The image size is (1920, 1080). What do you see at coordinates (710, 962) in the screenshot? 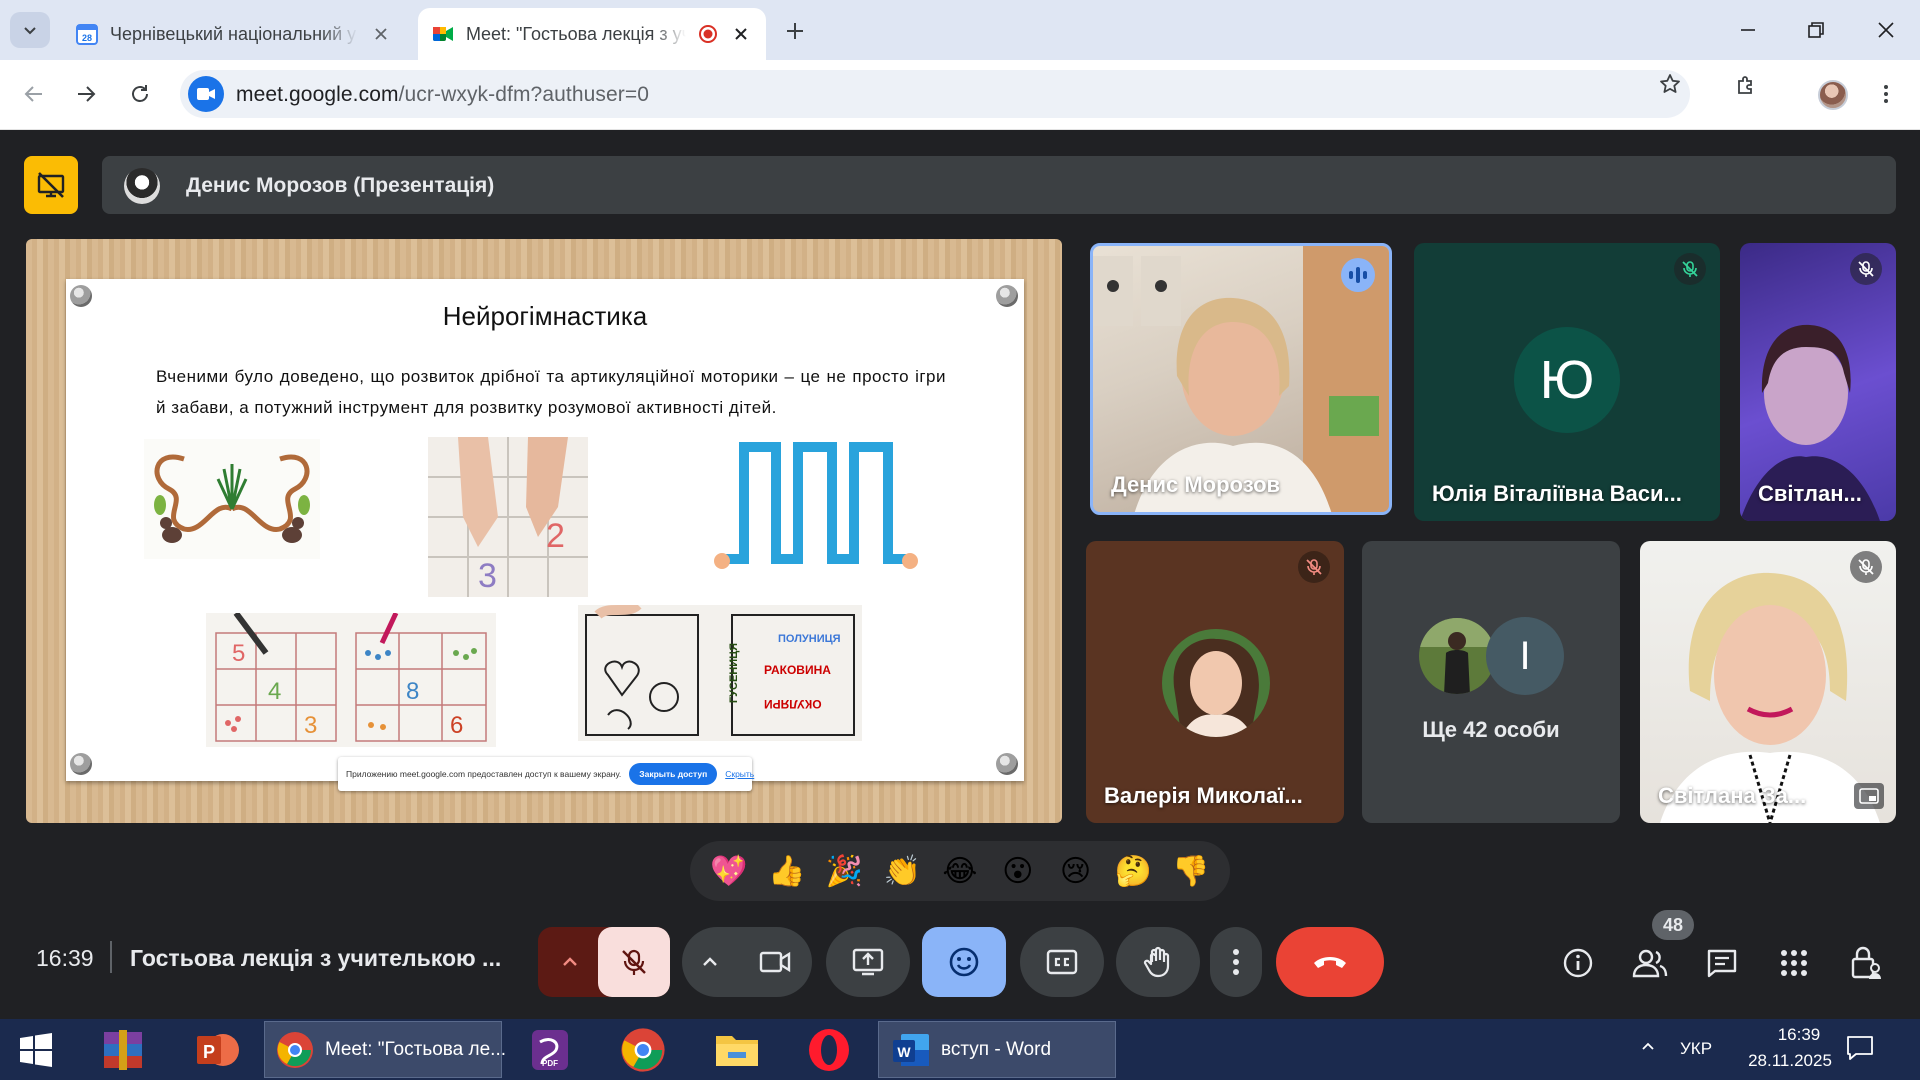
I see `video-options-button` at bounding box center [710, 962].